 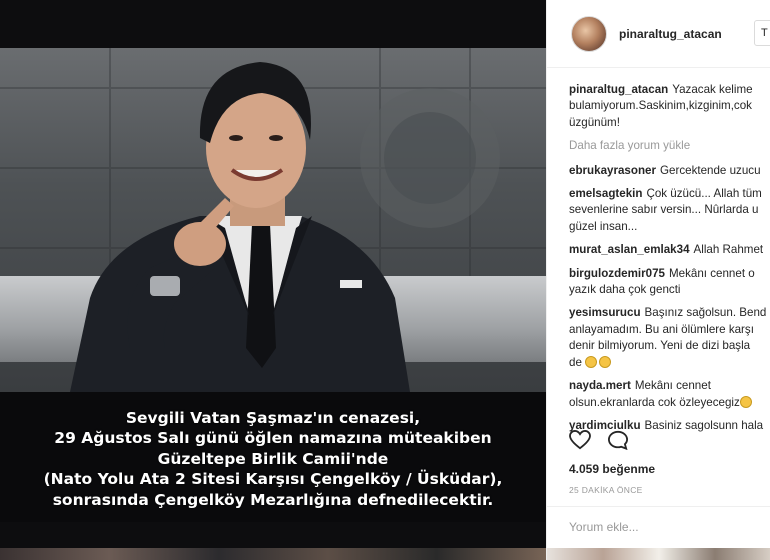 What do you see at coordinates (273, 417) in the screenshot?
I see `image-caption-line: Sevgili Vatan Şaşmaz'ın cenazesi,` at bounding box center [273, 417].